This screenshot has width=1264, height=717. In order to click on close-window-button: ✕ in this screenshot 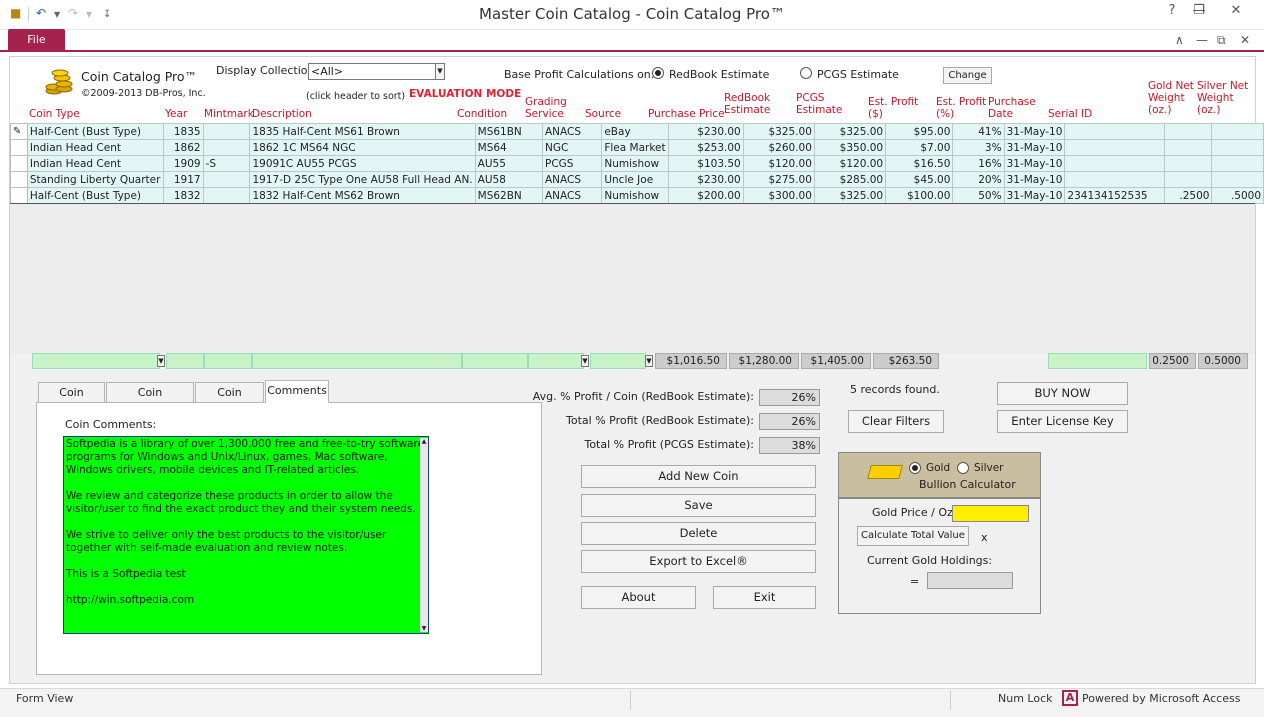, I will do `click(1236, 11)`.